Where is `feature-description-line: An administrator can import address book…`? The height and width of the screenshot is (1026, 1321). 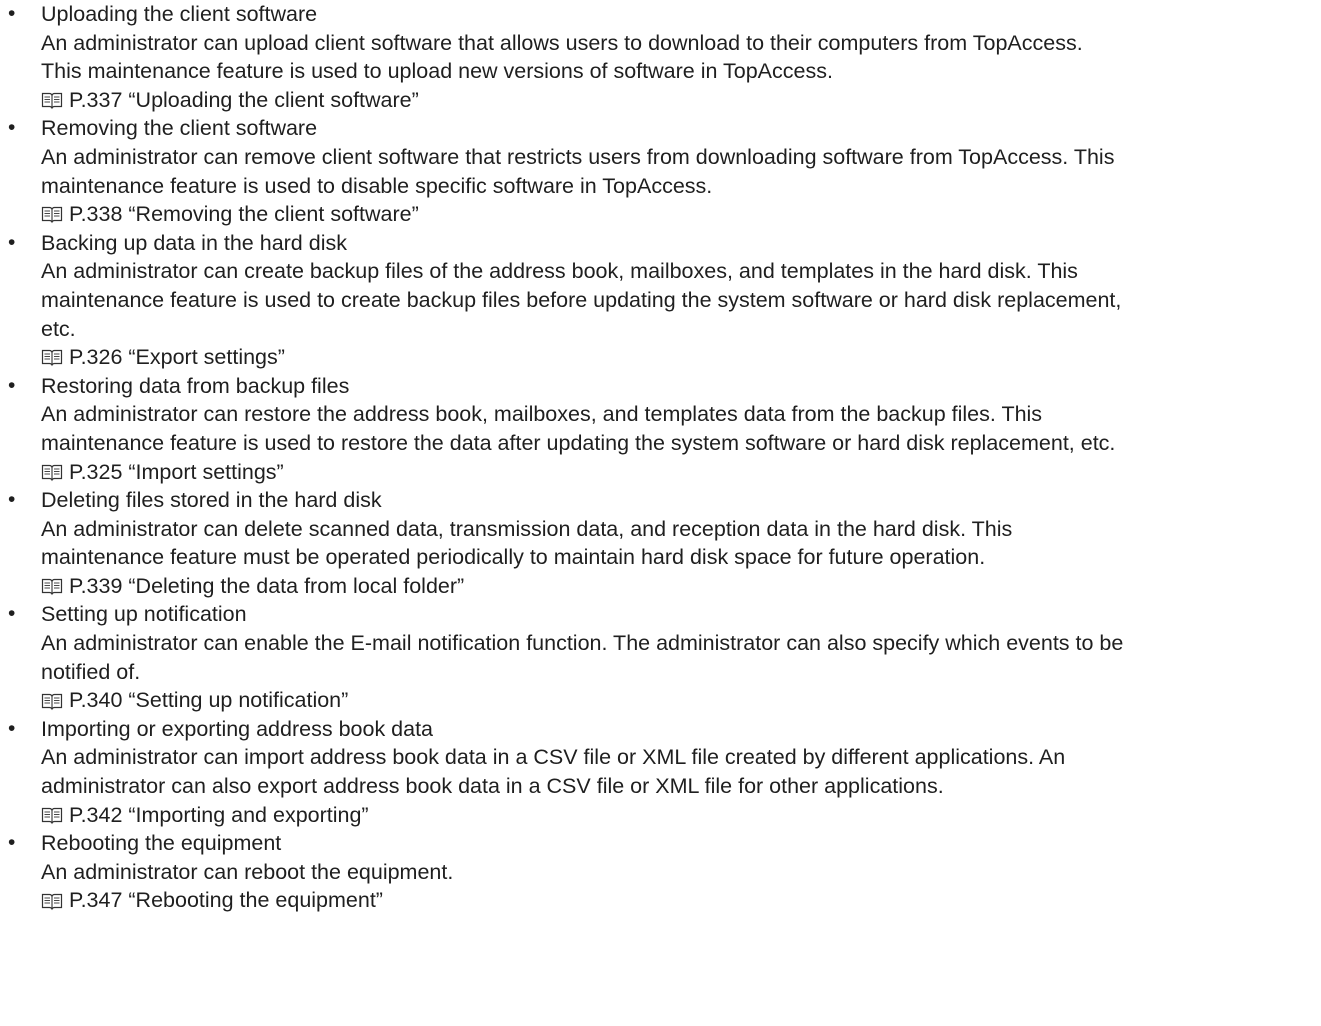
feature-description-line: An administrator can import address book… is located at coordinates (553, 757).